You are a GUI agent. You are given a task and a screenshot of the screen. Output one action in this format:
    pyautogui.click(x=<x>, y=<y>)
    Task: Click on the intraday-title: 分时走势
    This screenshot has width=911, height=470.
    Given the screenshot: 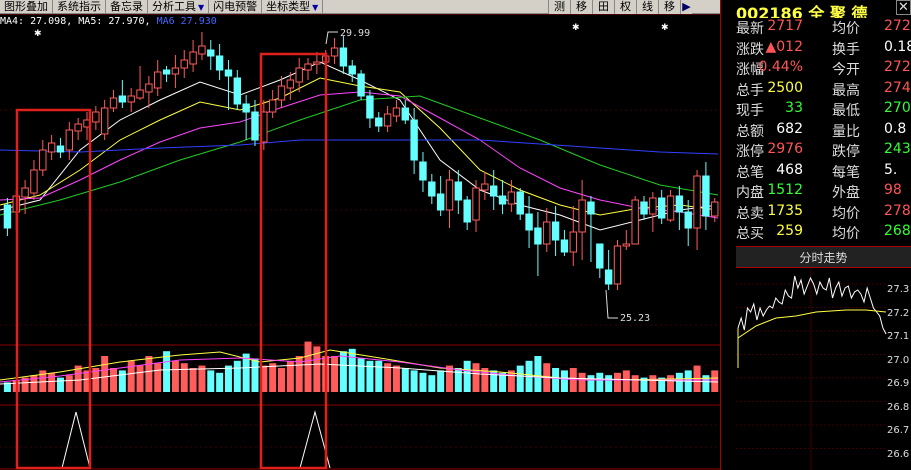 What is the action you would take?
    pyautogui.click(x=823, y=257)
    